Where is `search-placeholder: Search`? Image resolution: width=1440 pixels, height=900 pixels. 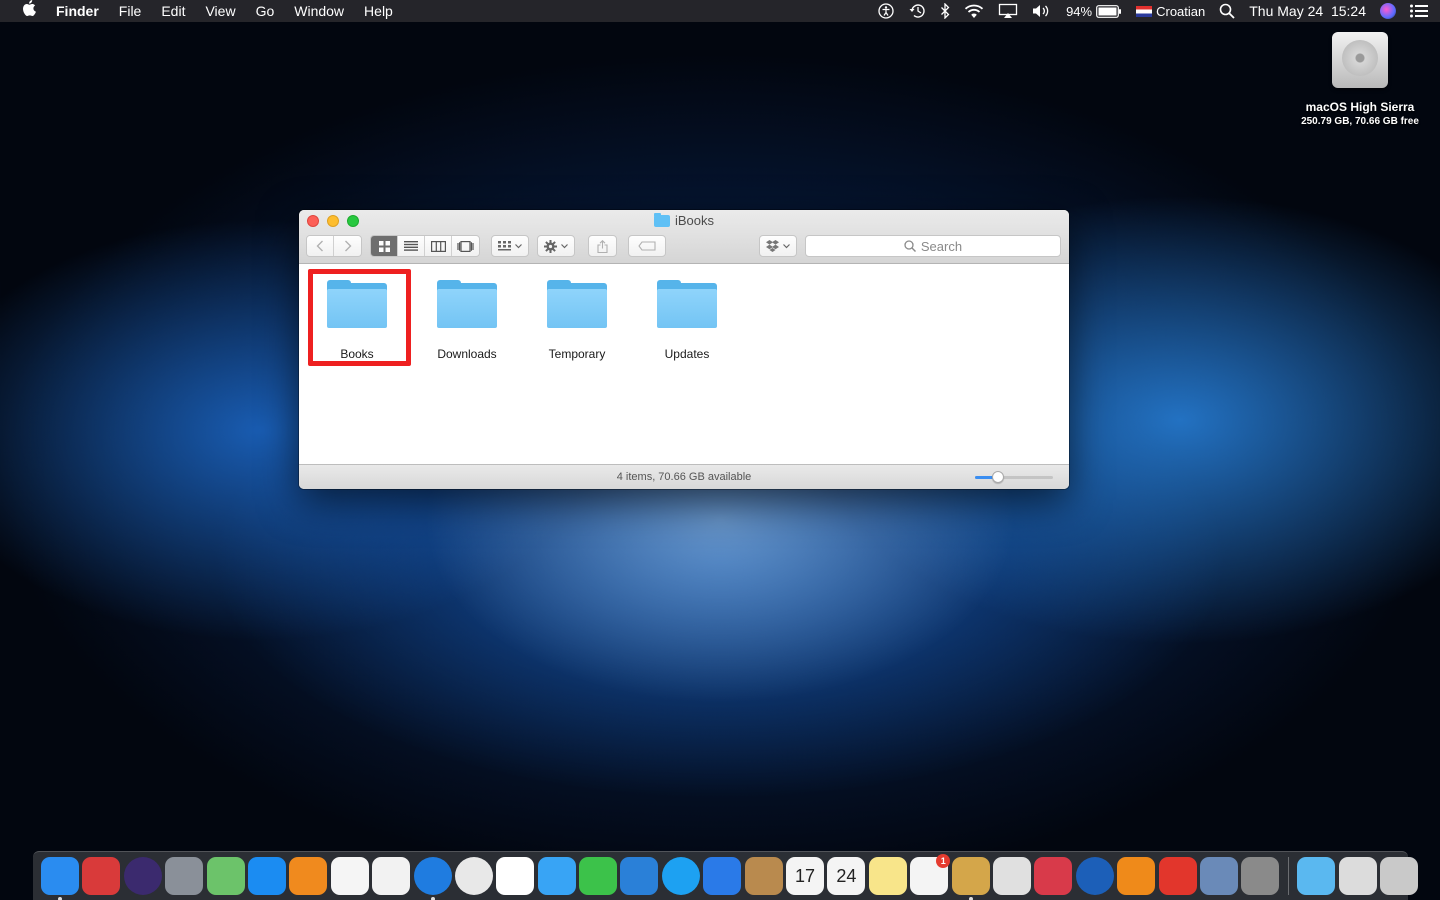 search-placeholder: Search is located at coordinates (941, 246).